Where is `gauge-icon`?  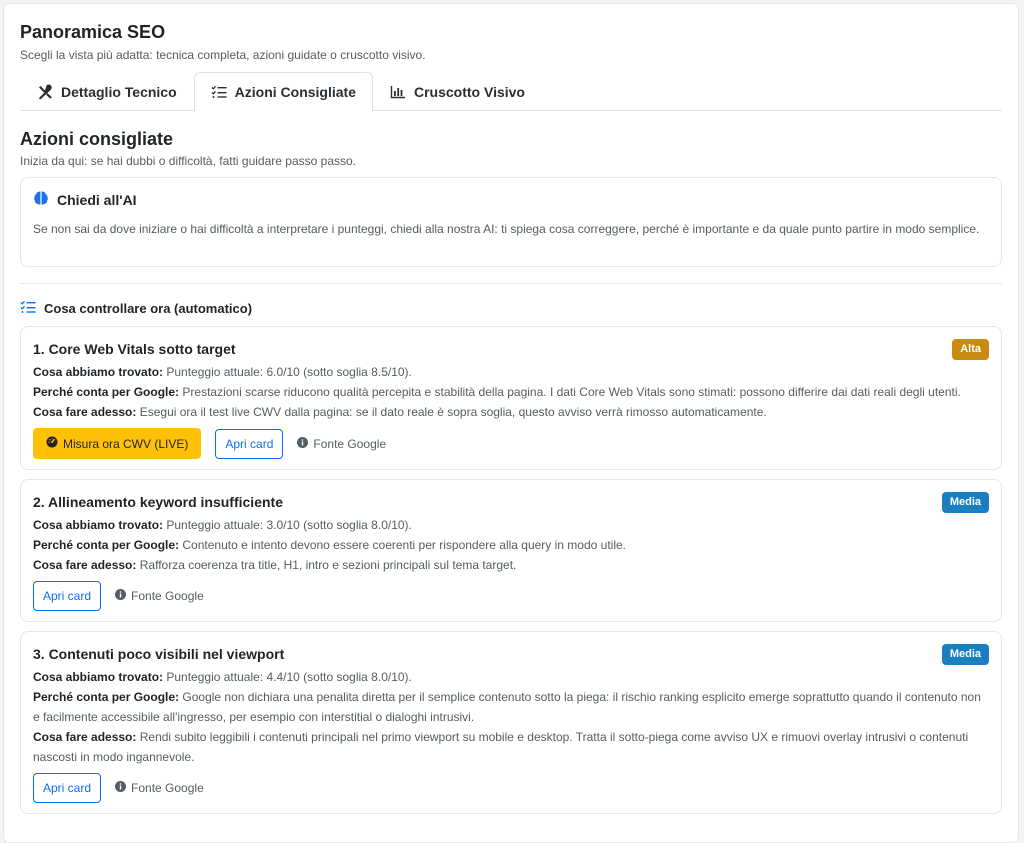 gauge-icon is located at coordinates (52, 443).